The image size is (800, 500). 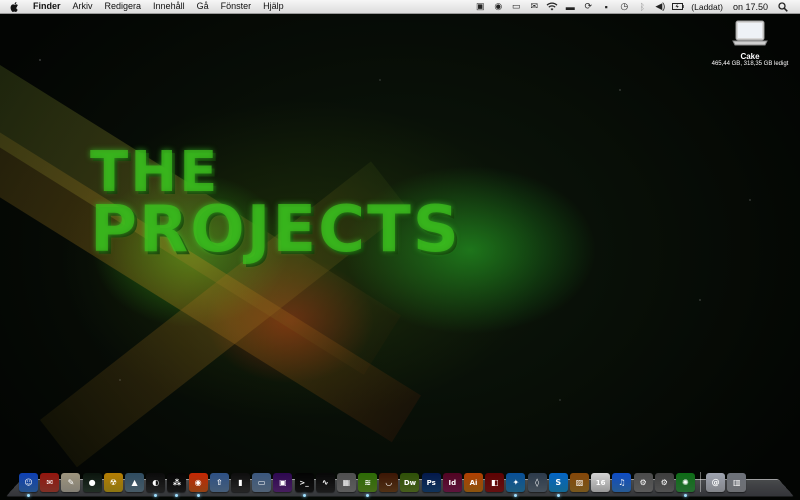 I want to click on disk-info: 465,44 GB, 318,35 GB ledigt, so click(x=750, y=64).